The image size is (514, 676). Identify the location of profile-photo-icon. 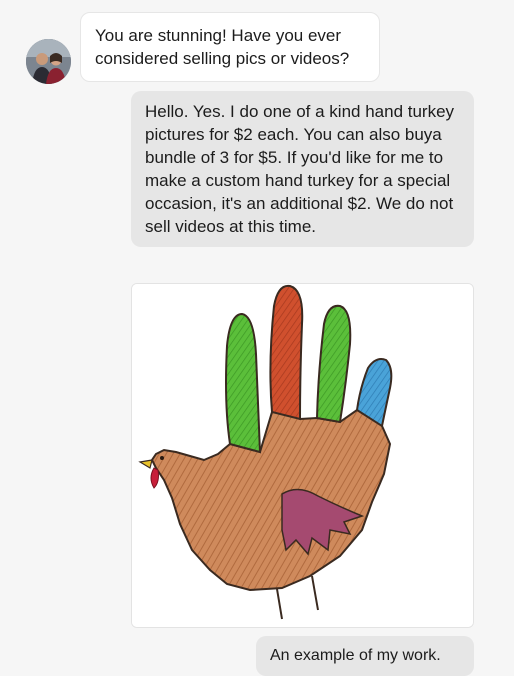
(48, 61).